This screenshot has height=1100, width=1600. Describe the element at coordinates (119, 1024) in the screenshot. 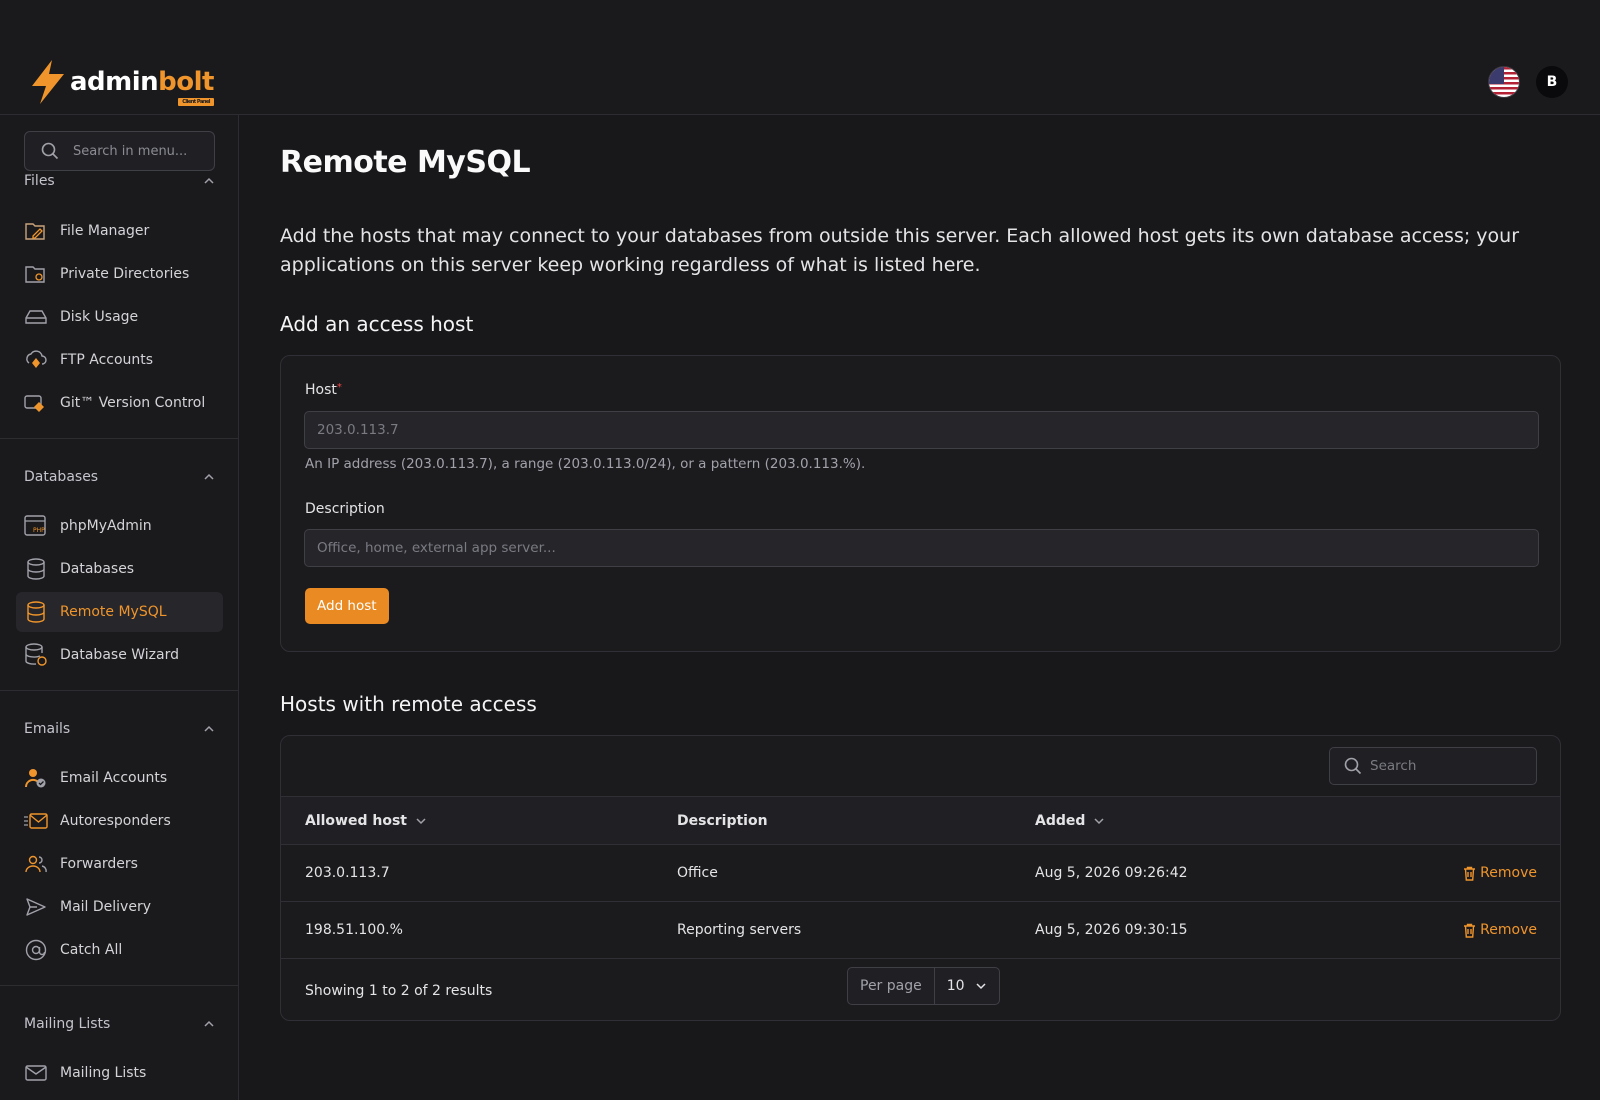

I see `sidebar-section-mailing-lists: Mailing Lists` at that location.